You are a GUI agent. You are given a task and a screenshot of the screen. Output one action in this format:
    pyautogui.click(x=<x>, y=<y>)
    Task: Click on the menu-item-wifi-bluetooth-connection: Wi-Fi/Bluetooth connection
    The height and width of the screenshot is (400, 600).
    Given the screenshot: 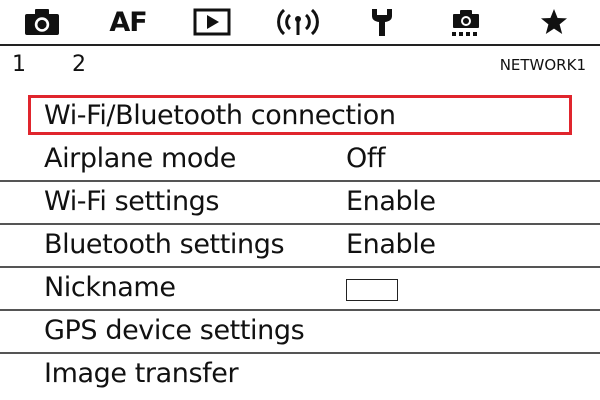 What is the action you would take?
    pyautogui.click(x=300, y=117)
    